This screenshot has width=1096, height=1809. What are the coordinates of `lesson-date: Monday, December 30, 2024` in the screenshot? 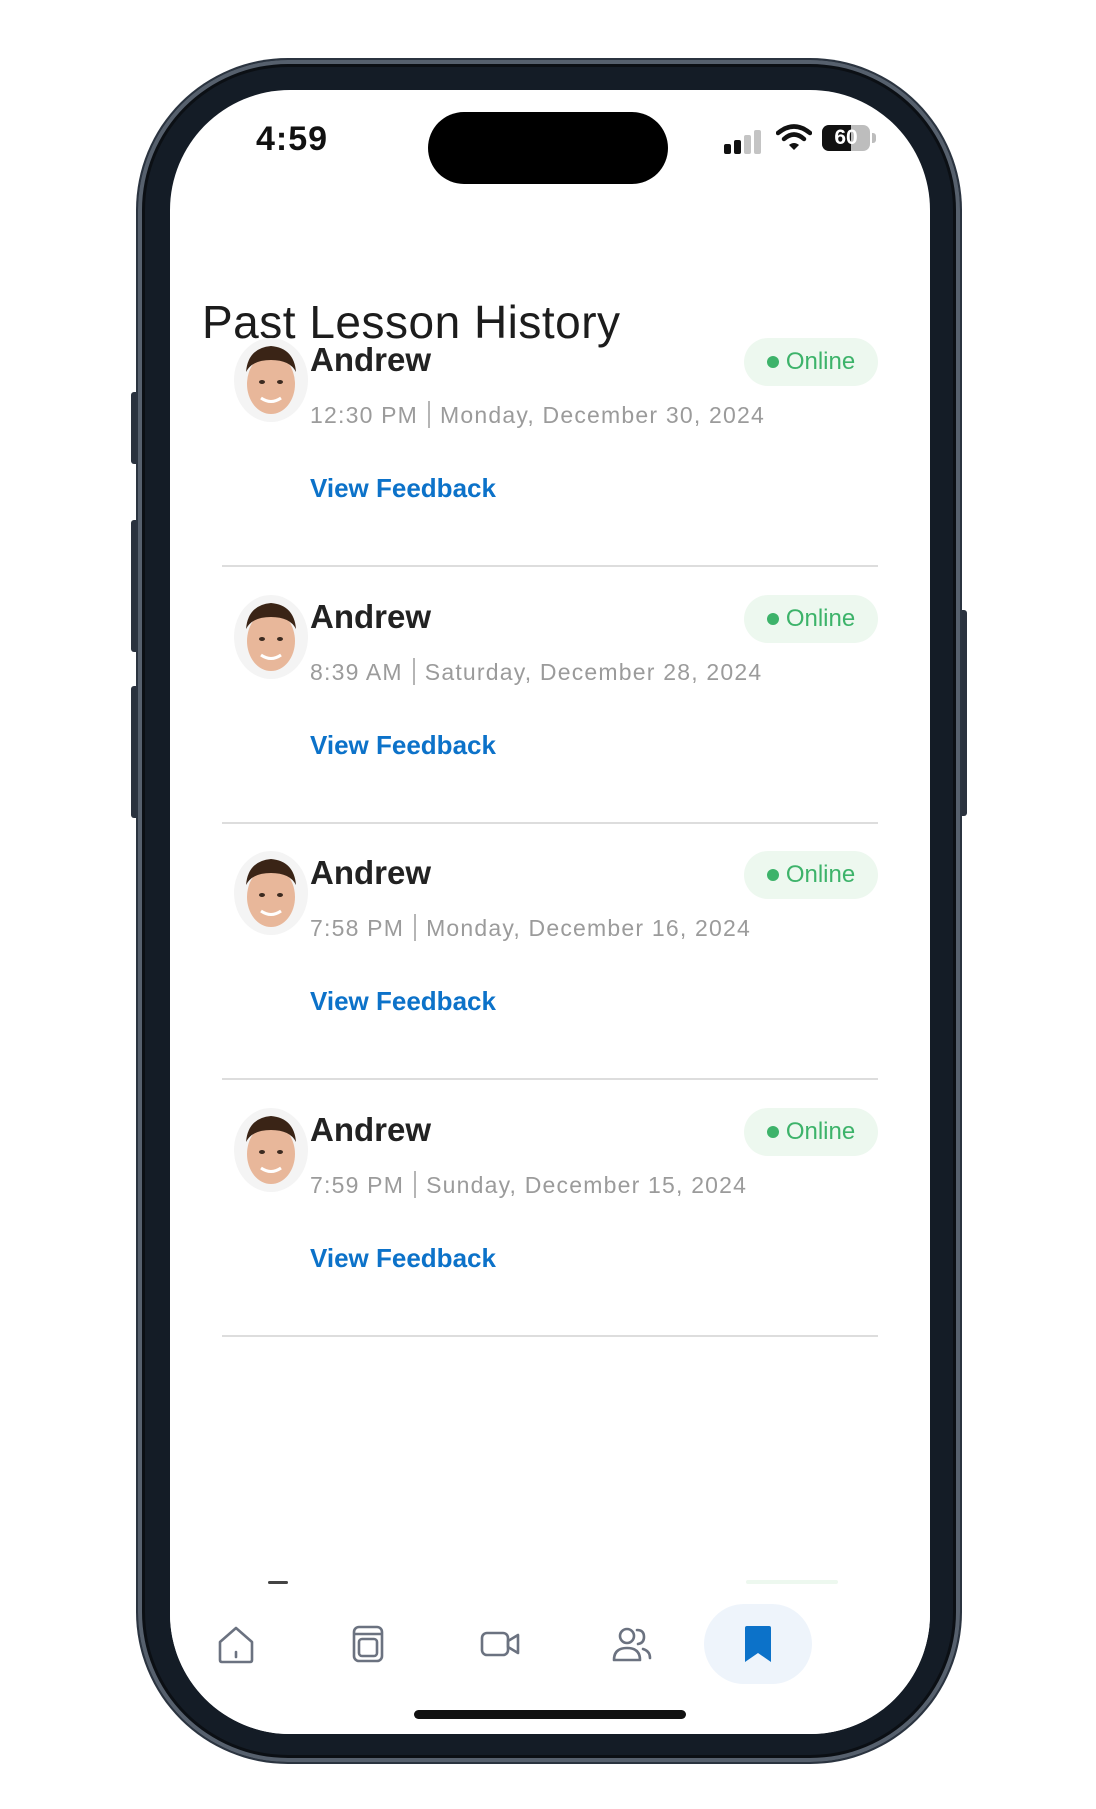 It's located at (602, 415).